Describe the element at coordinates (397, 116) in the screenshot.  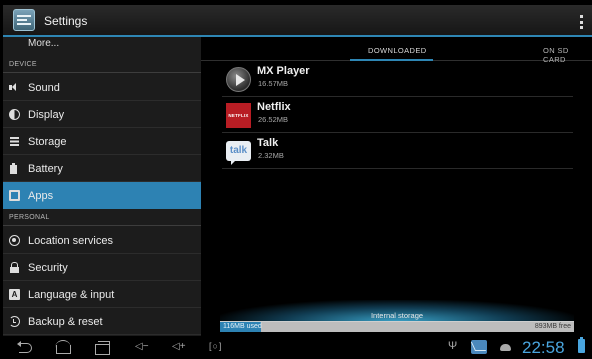
I see `app-list-item-netflix: NETFLIX Netflix 26.52MB` at that location.